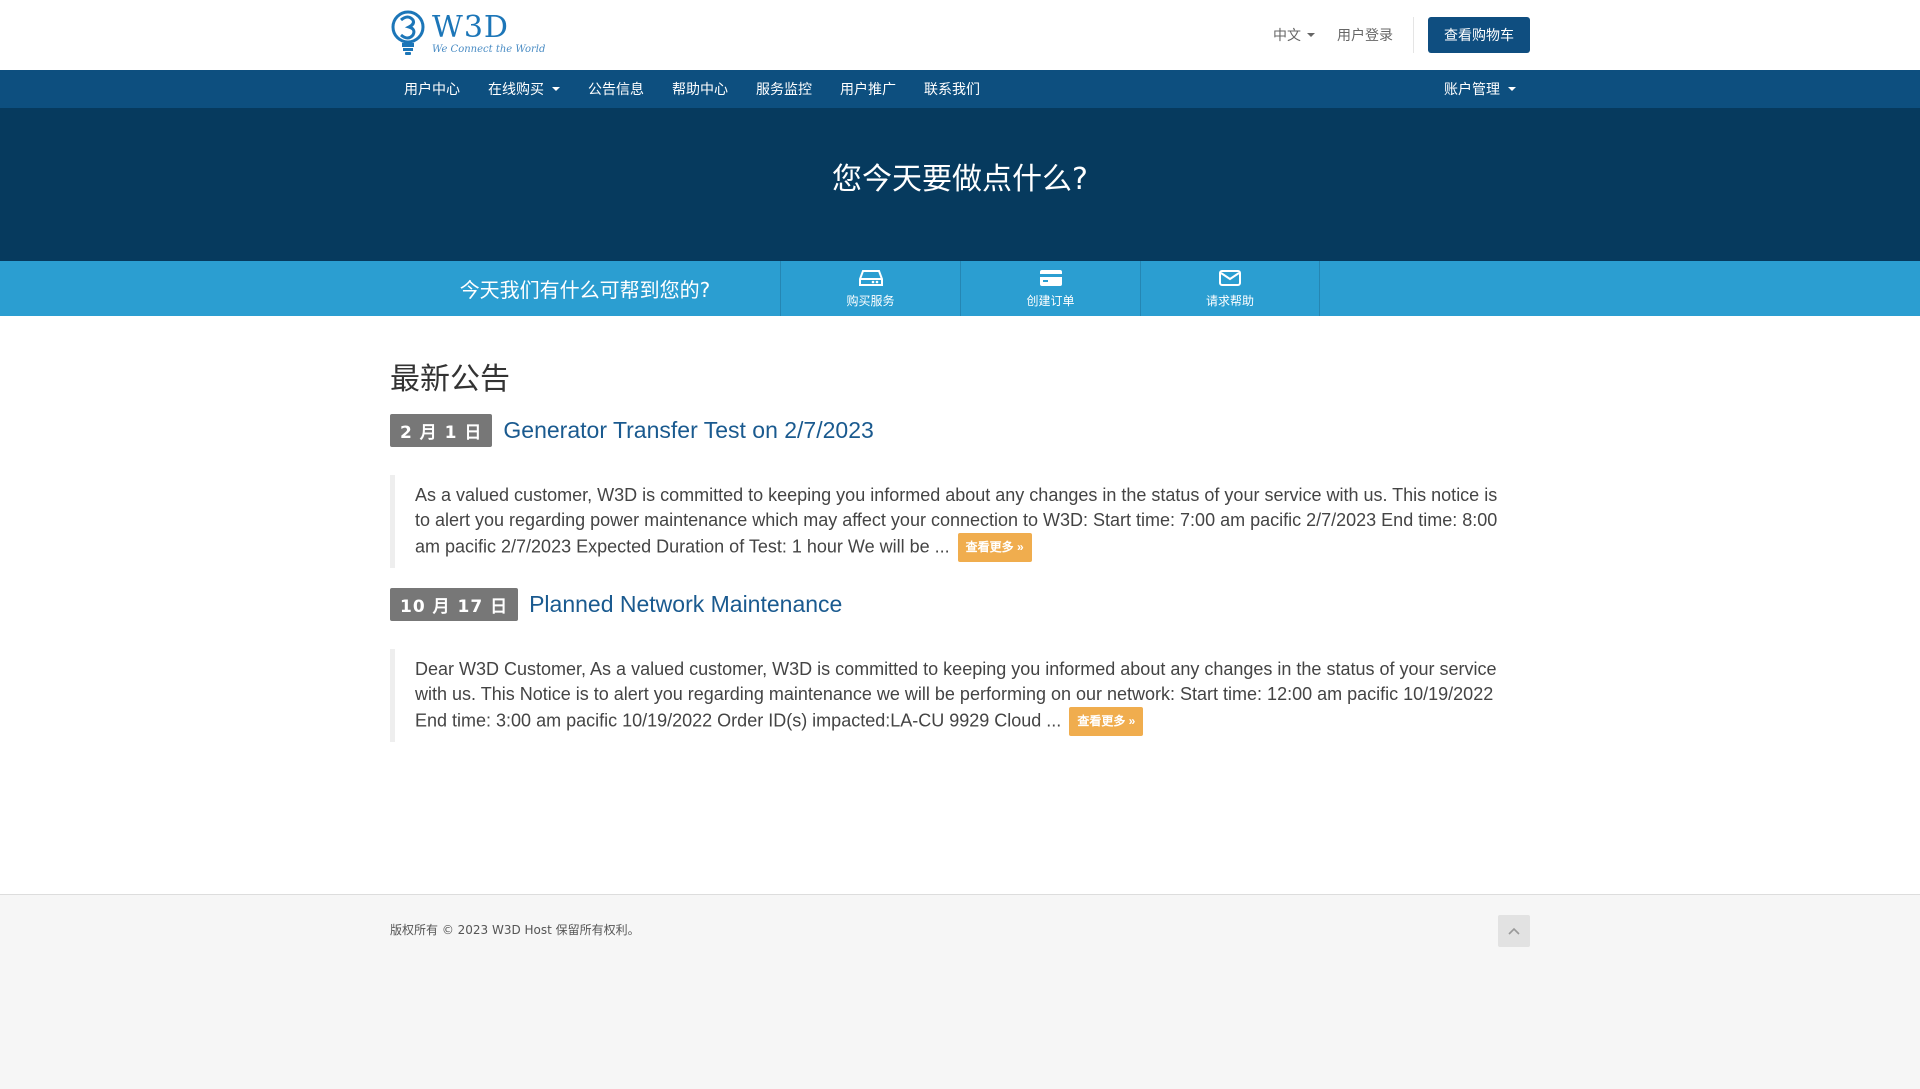 The image size is (1920, 1089). I want to click on copyright-text: 版权所有 © 2023 W3D Host 保留所有权利。, so click(515, 930).